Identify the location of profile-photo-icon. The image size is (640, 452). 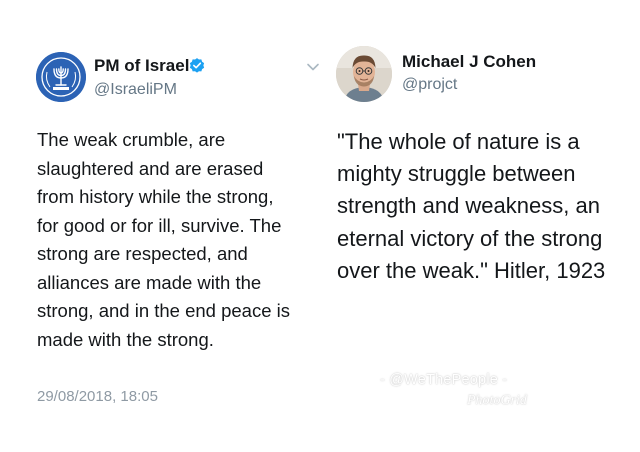
(364, 74).